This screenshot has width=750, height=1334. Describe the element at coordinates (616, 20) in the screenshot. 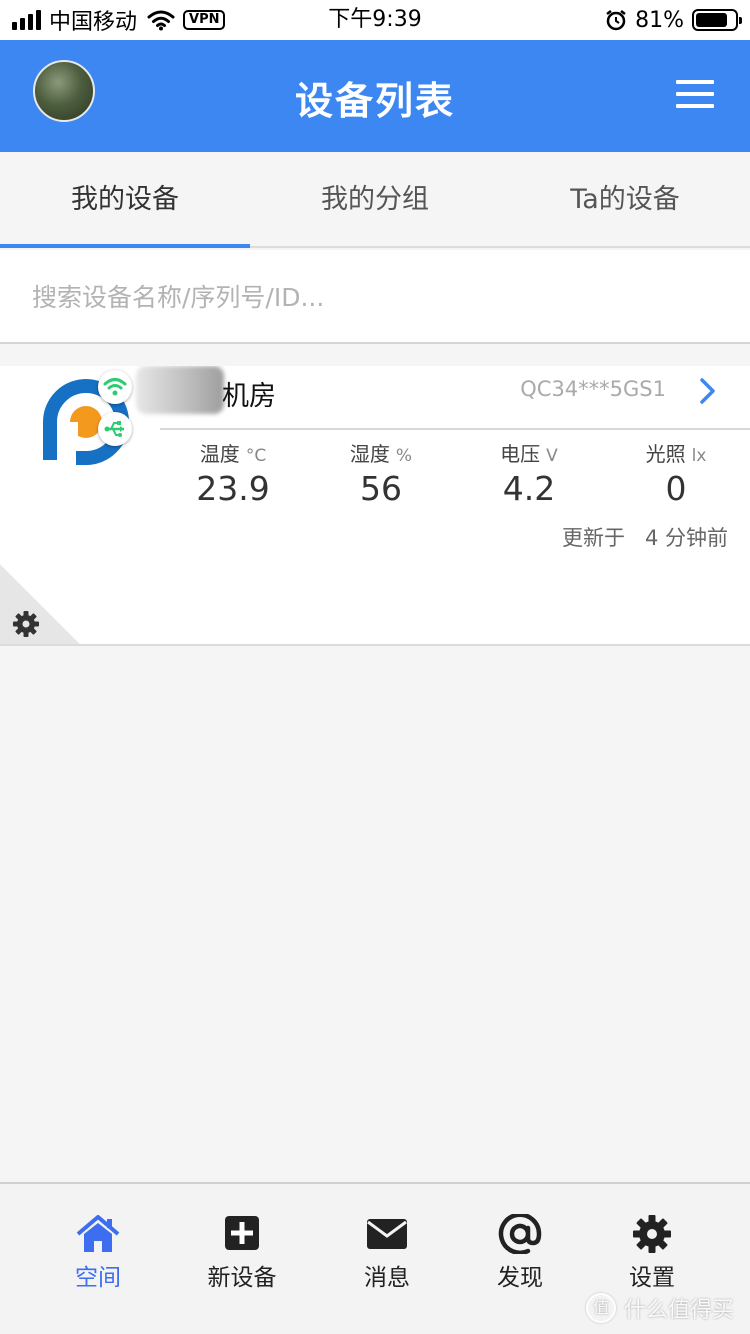

I see `alarm-icon` at that location.